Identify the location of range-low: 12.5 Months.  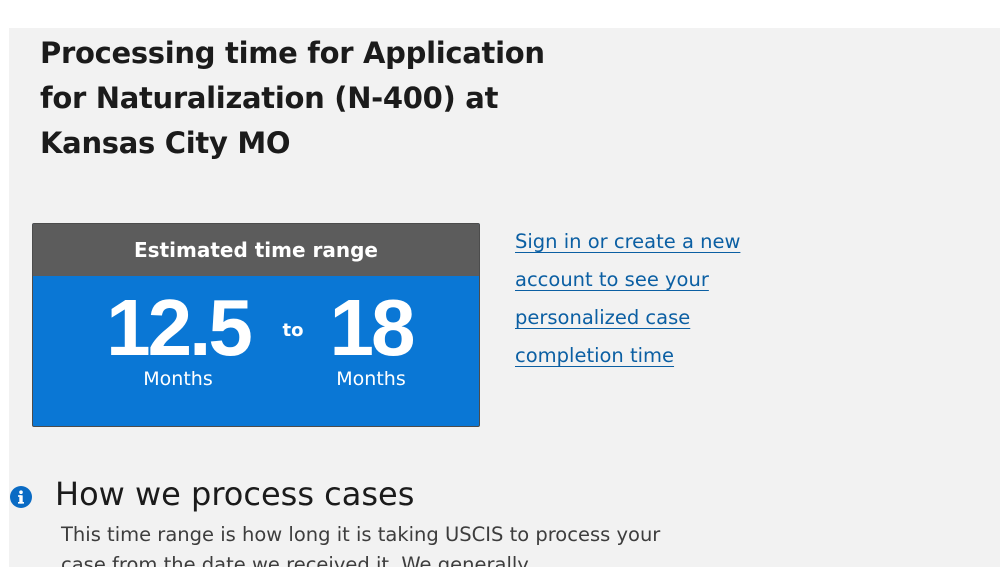
(178, 336).